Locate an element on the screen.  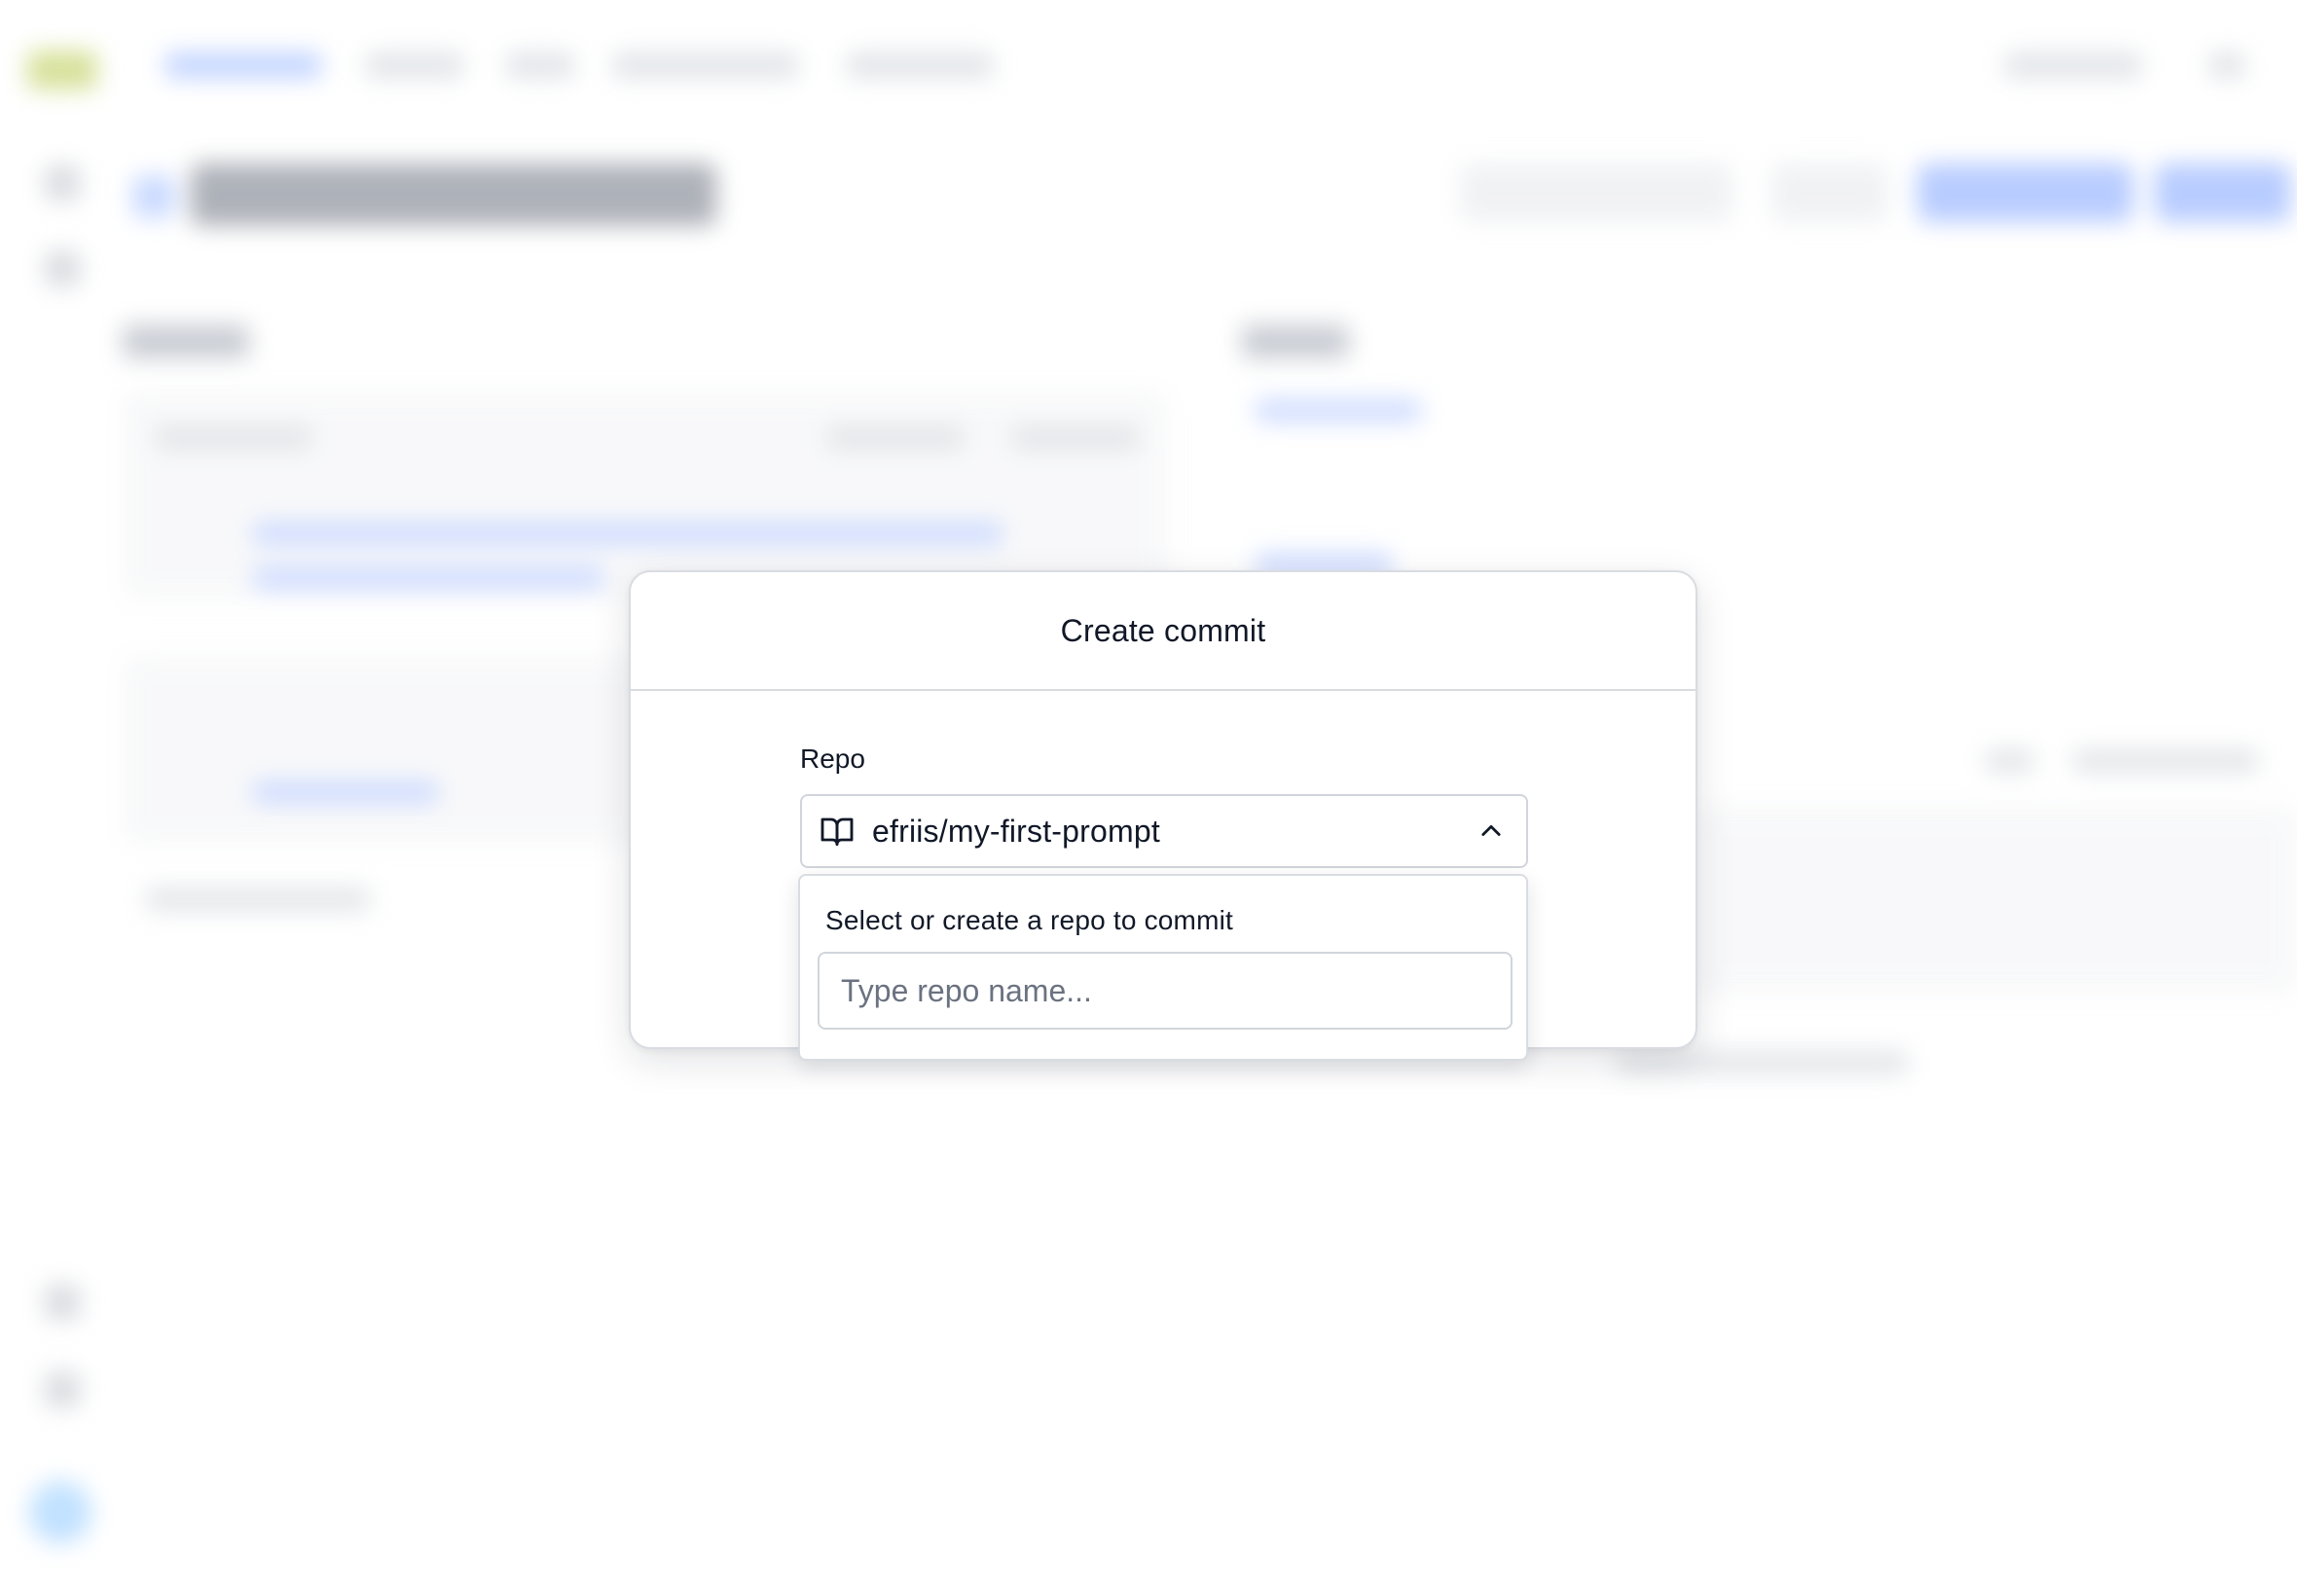
card-label-placeholder is located at coordinates (233, 438).